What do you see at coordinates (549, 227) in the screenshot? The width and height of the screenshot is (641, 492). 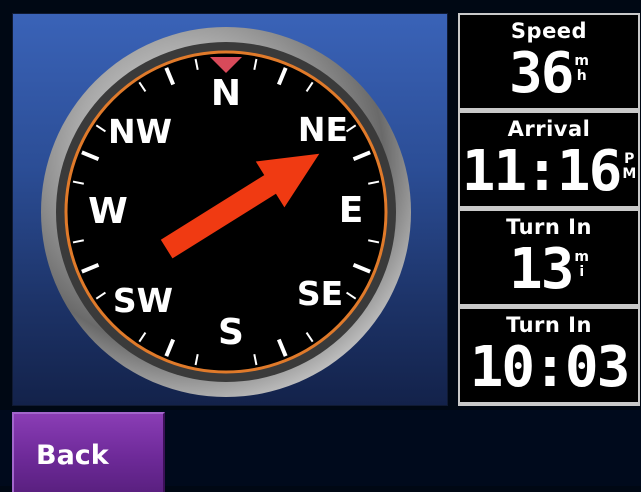 I see `turn-distance-label: Turn In` at bounding box center [549, 227].